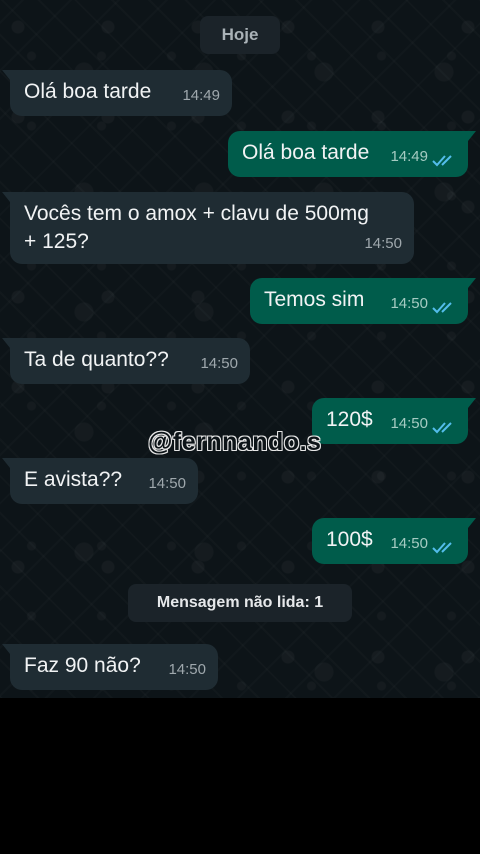 The image size is (480, 854). Describe the element at coordinates (235, 442) in the screenshot. I see `watermark-handle: @fernnando.s` at that location.